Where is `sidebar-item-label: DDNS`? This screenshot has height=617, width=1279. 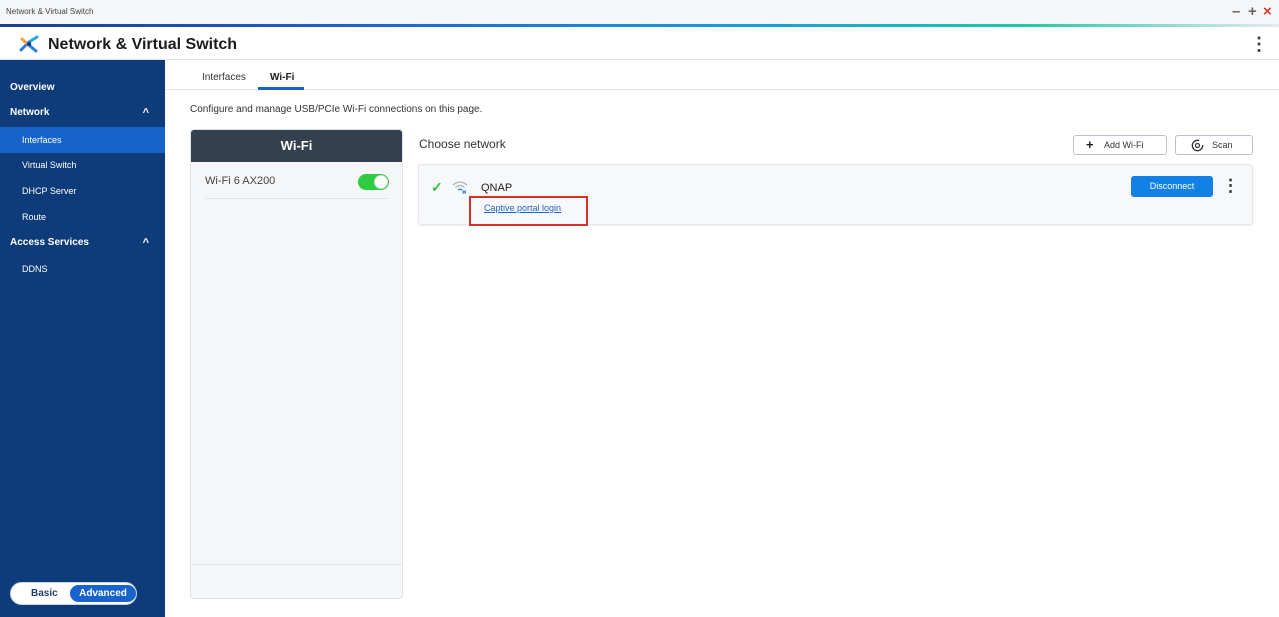
sidebar-item-label: DDNS is located at coordinates (35, 269).